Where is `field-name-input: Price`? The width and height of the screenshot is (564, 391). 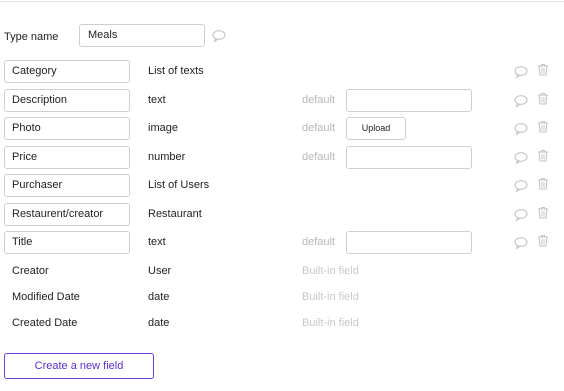
field-name-input: Price is located at coordinates (67, 157).